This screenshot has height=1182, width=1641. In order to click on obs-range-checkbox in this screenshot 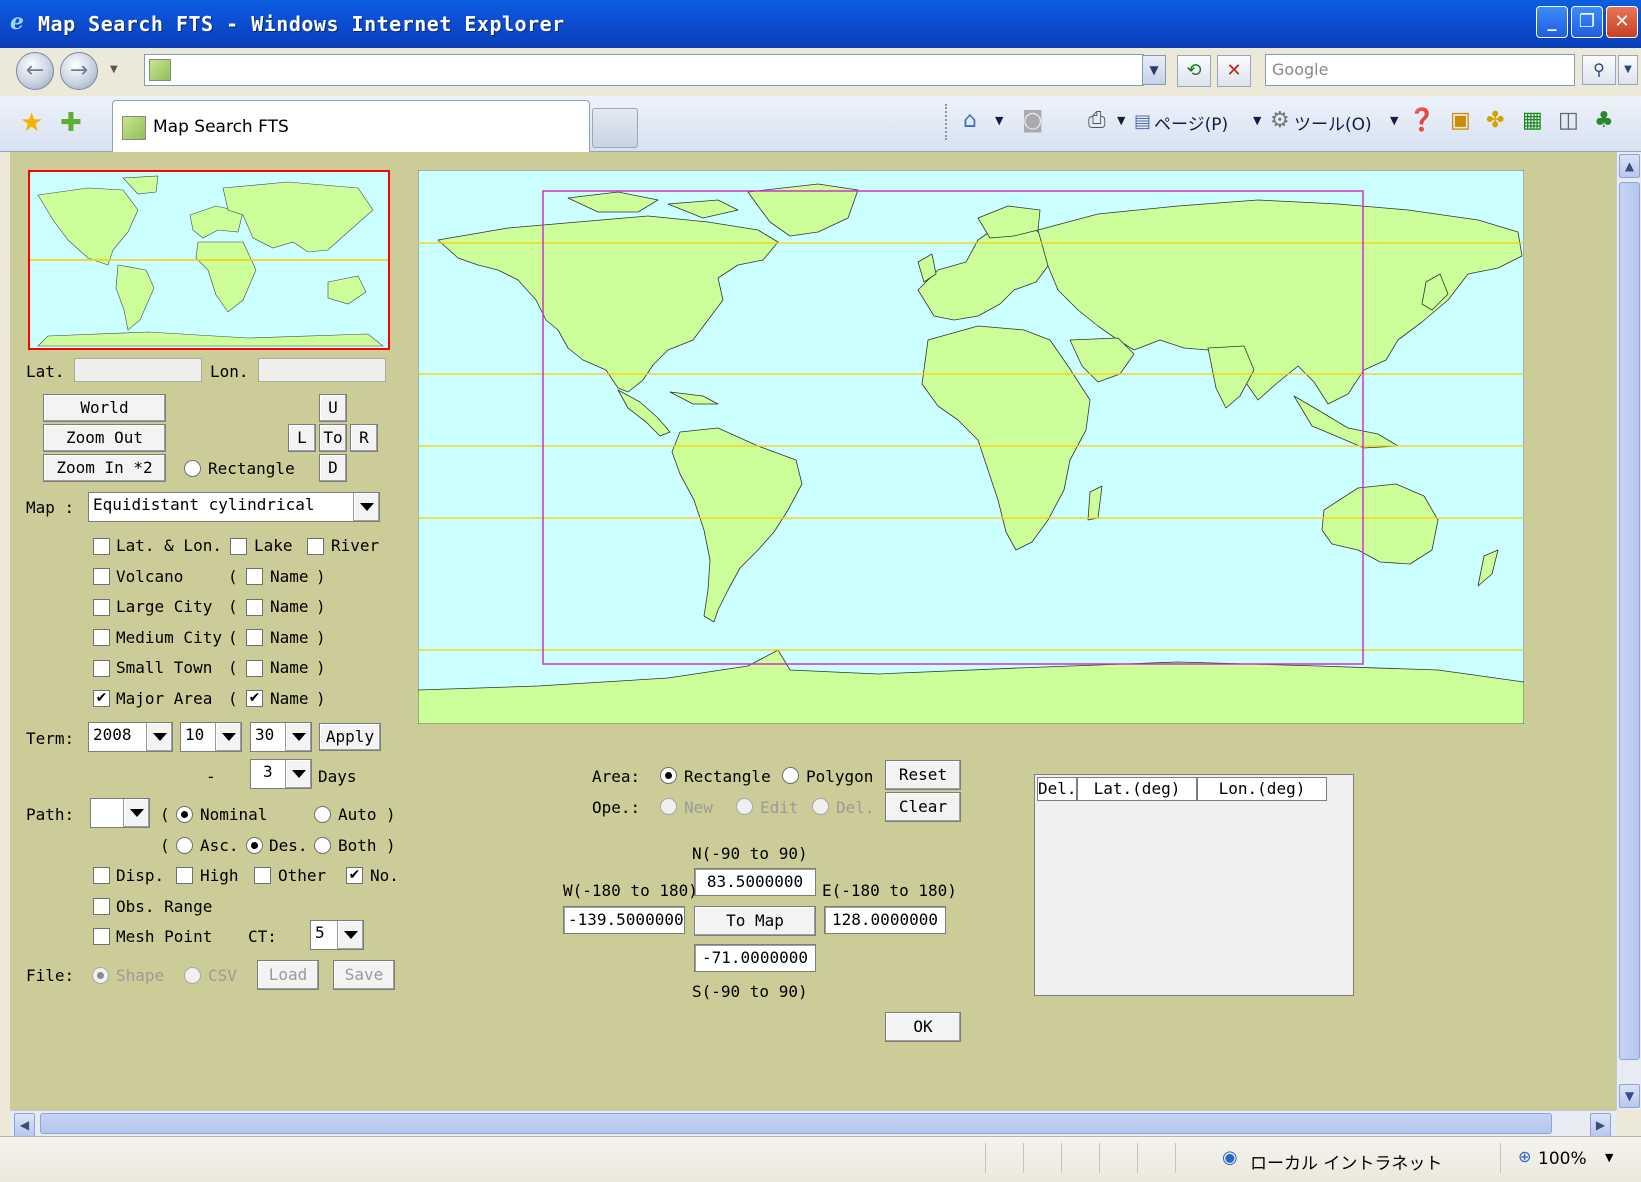, I will do `click(101, 906)`.